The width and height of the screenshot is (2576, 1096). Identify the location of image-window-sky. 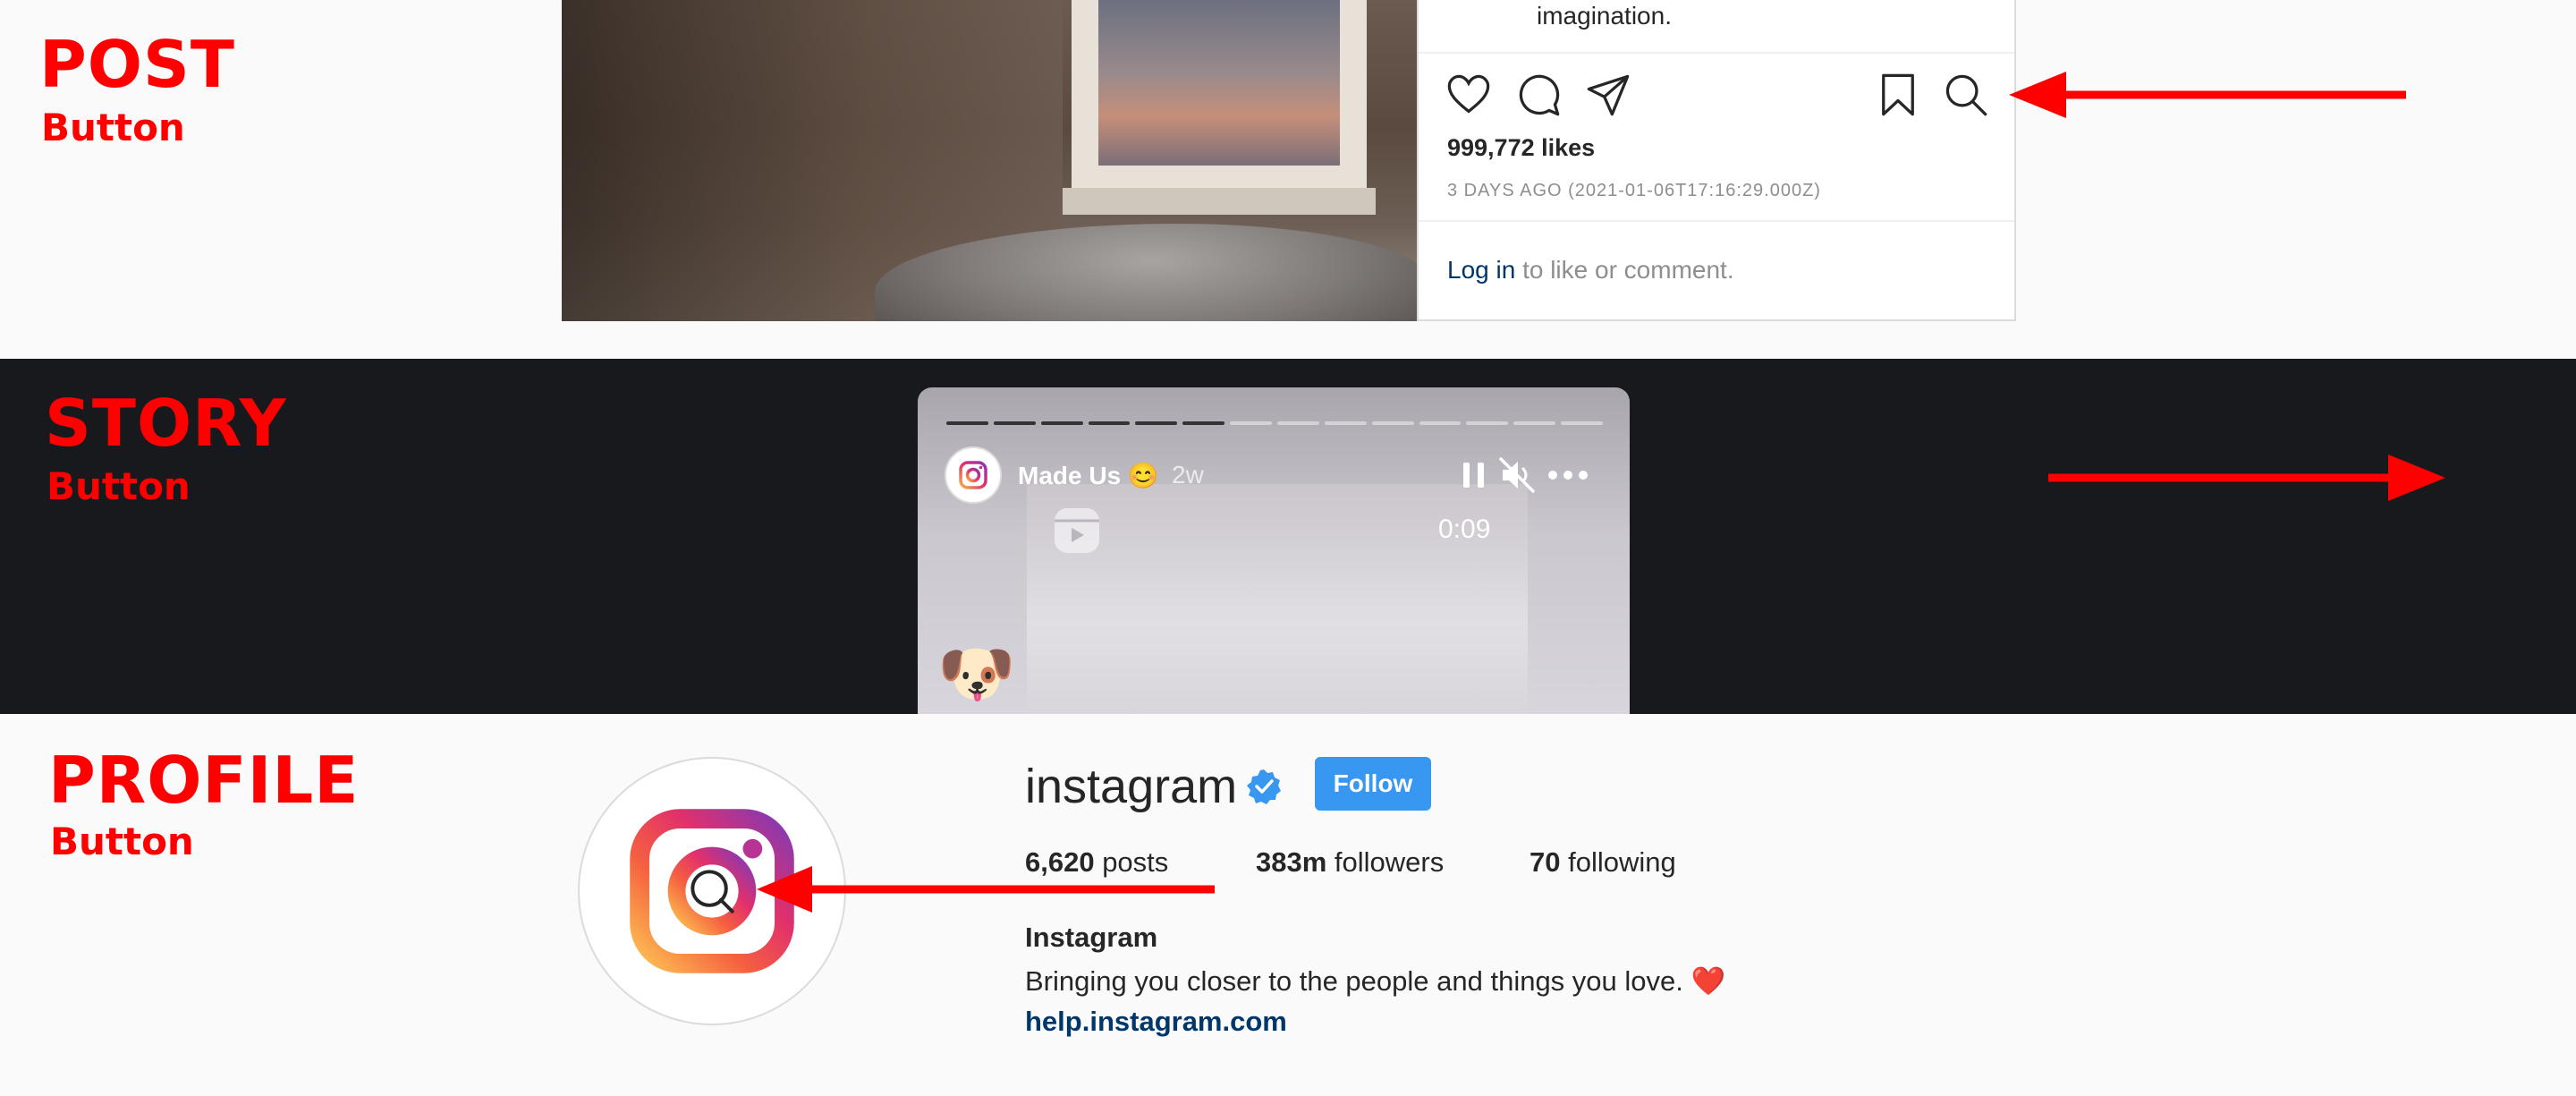
(1219, 83).